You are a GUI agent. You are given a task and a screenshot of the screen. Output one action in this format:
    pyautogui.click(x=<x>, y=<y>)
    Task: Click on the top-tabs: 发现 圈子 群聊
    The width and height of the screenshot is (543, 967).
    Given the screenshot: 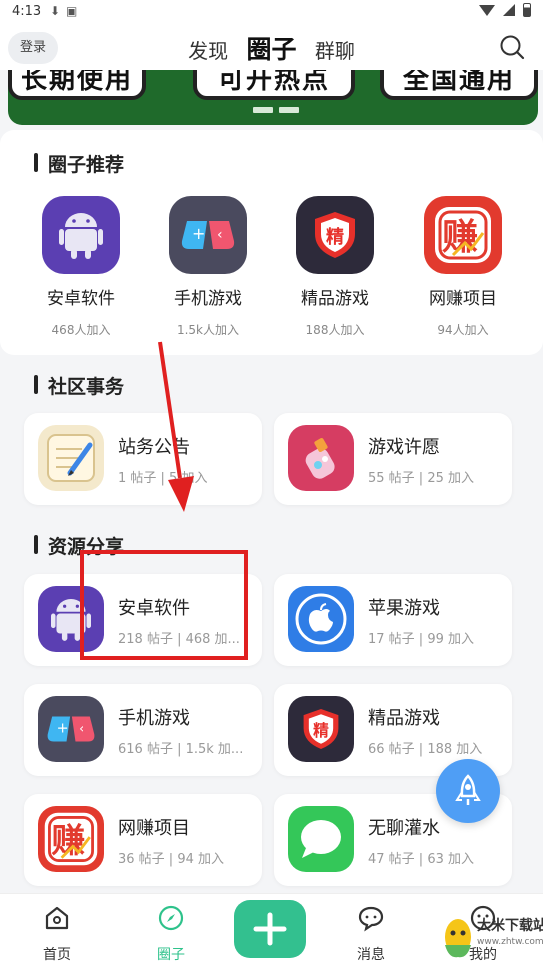 What is the action you would take?
    pyautogui.click(x=271, y=48)
    